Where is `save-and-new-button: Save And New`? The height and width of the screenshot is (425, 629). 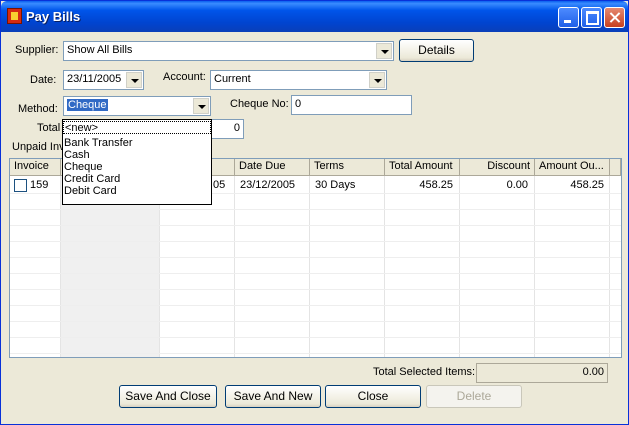 save-and-new-button: Save And New is located at coordinates (273, 396).